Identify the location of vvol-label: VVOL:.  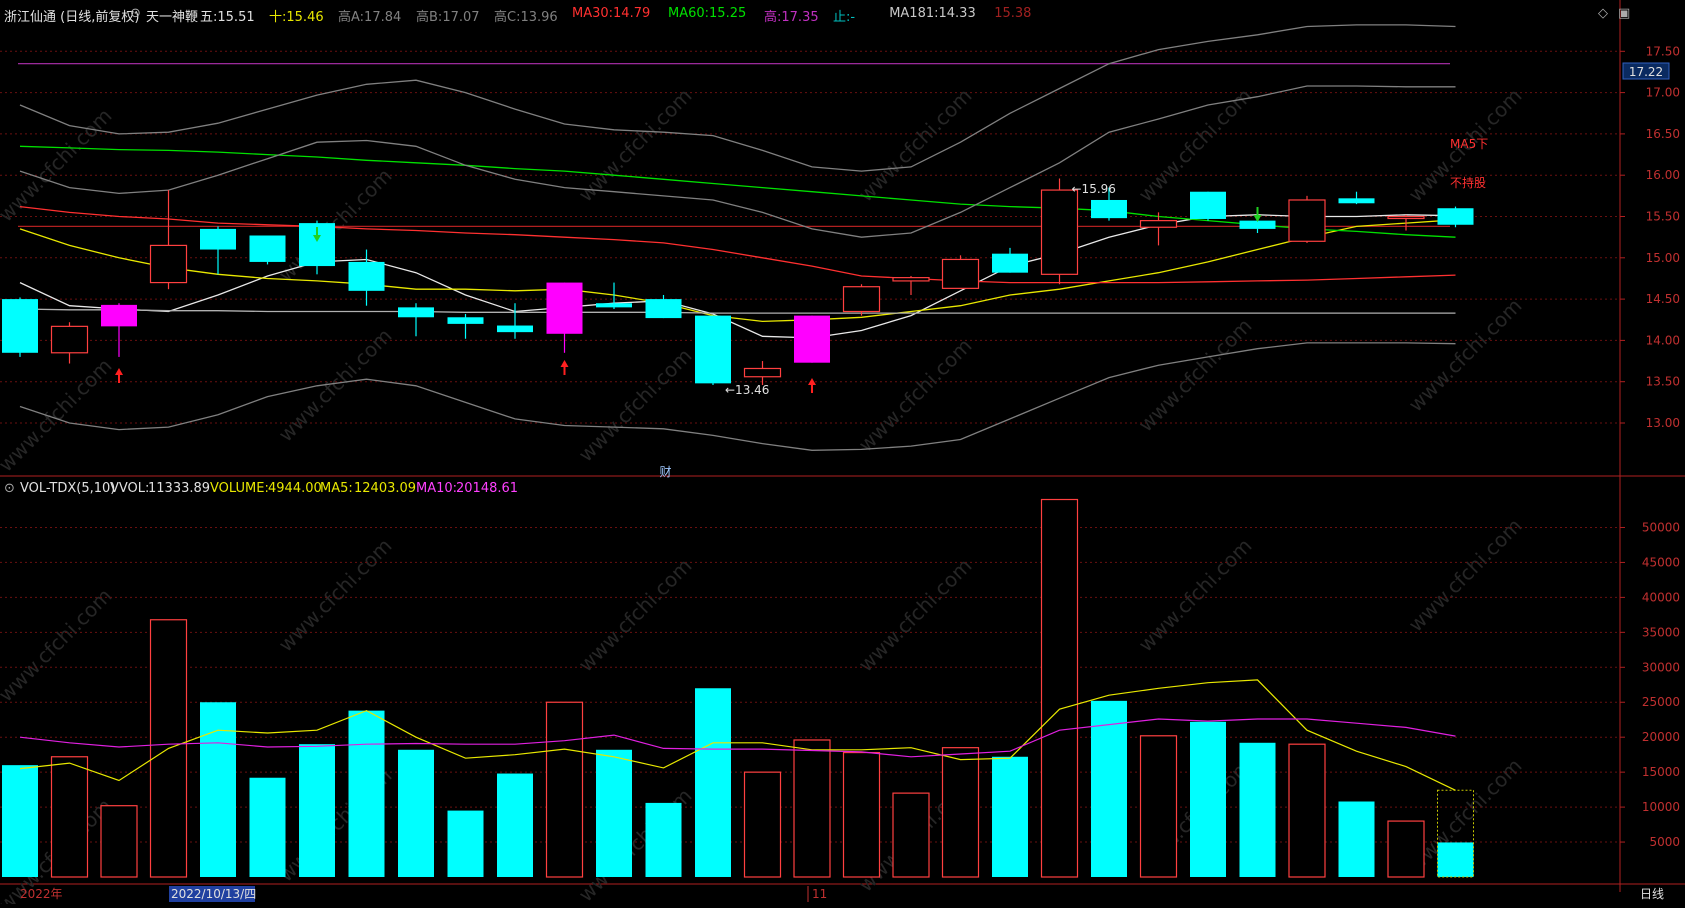
(130, 488).